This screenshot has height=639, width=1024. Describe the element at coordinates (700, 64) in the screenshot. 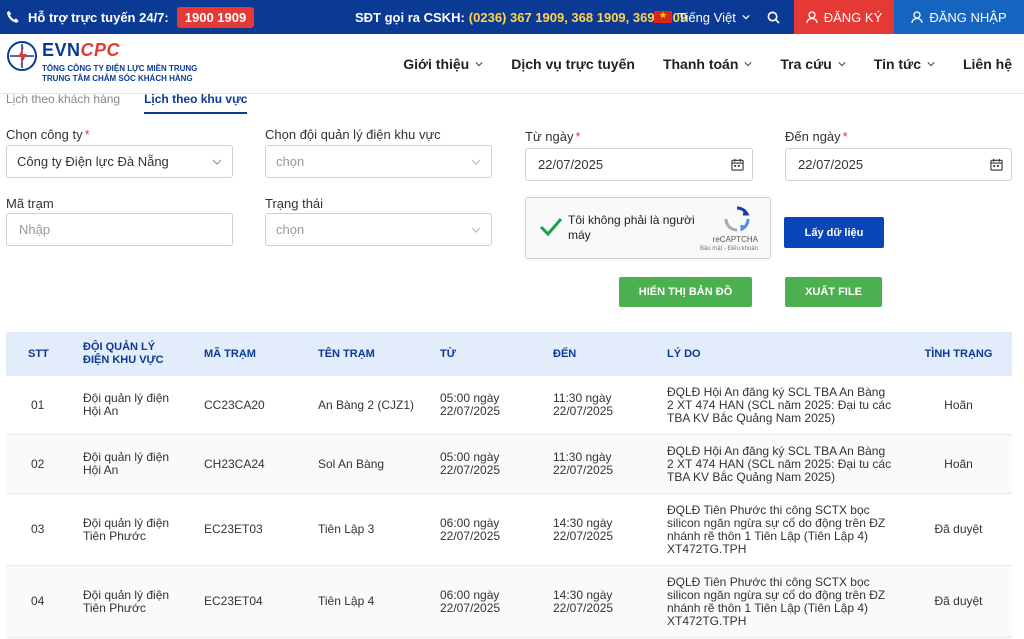

I see `nav-label: Thanh toán` at that location.